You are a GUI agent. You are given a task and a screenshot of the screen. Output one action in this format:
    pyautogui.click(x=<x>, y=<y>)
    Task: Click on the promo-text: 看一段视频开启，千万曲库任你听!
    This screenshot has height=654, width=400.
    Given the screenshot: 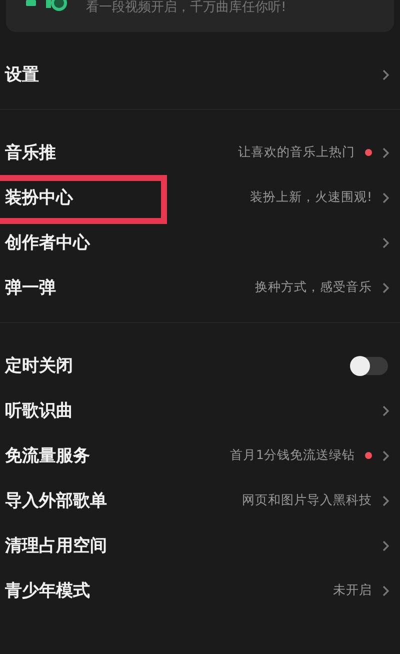 What is the action you would take?
    pyautogui.click(x=186, y=8)
    